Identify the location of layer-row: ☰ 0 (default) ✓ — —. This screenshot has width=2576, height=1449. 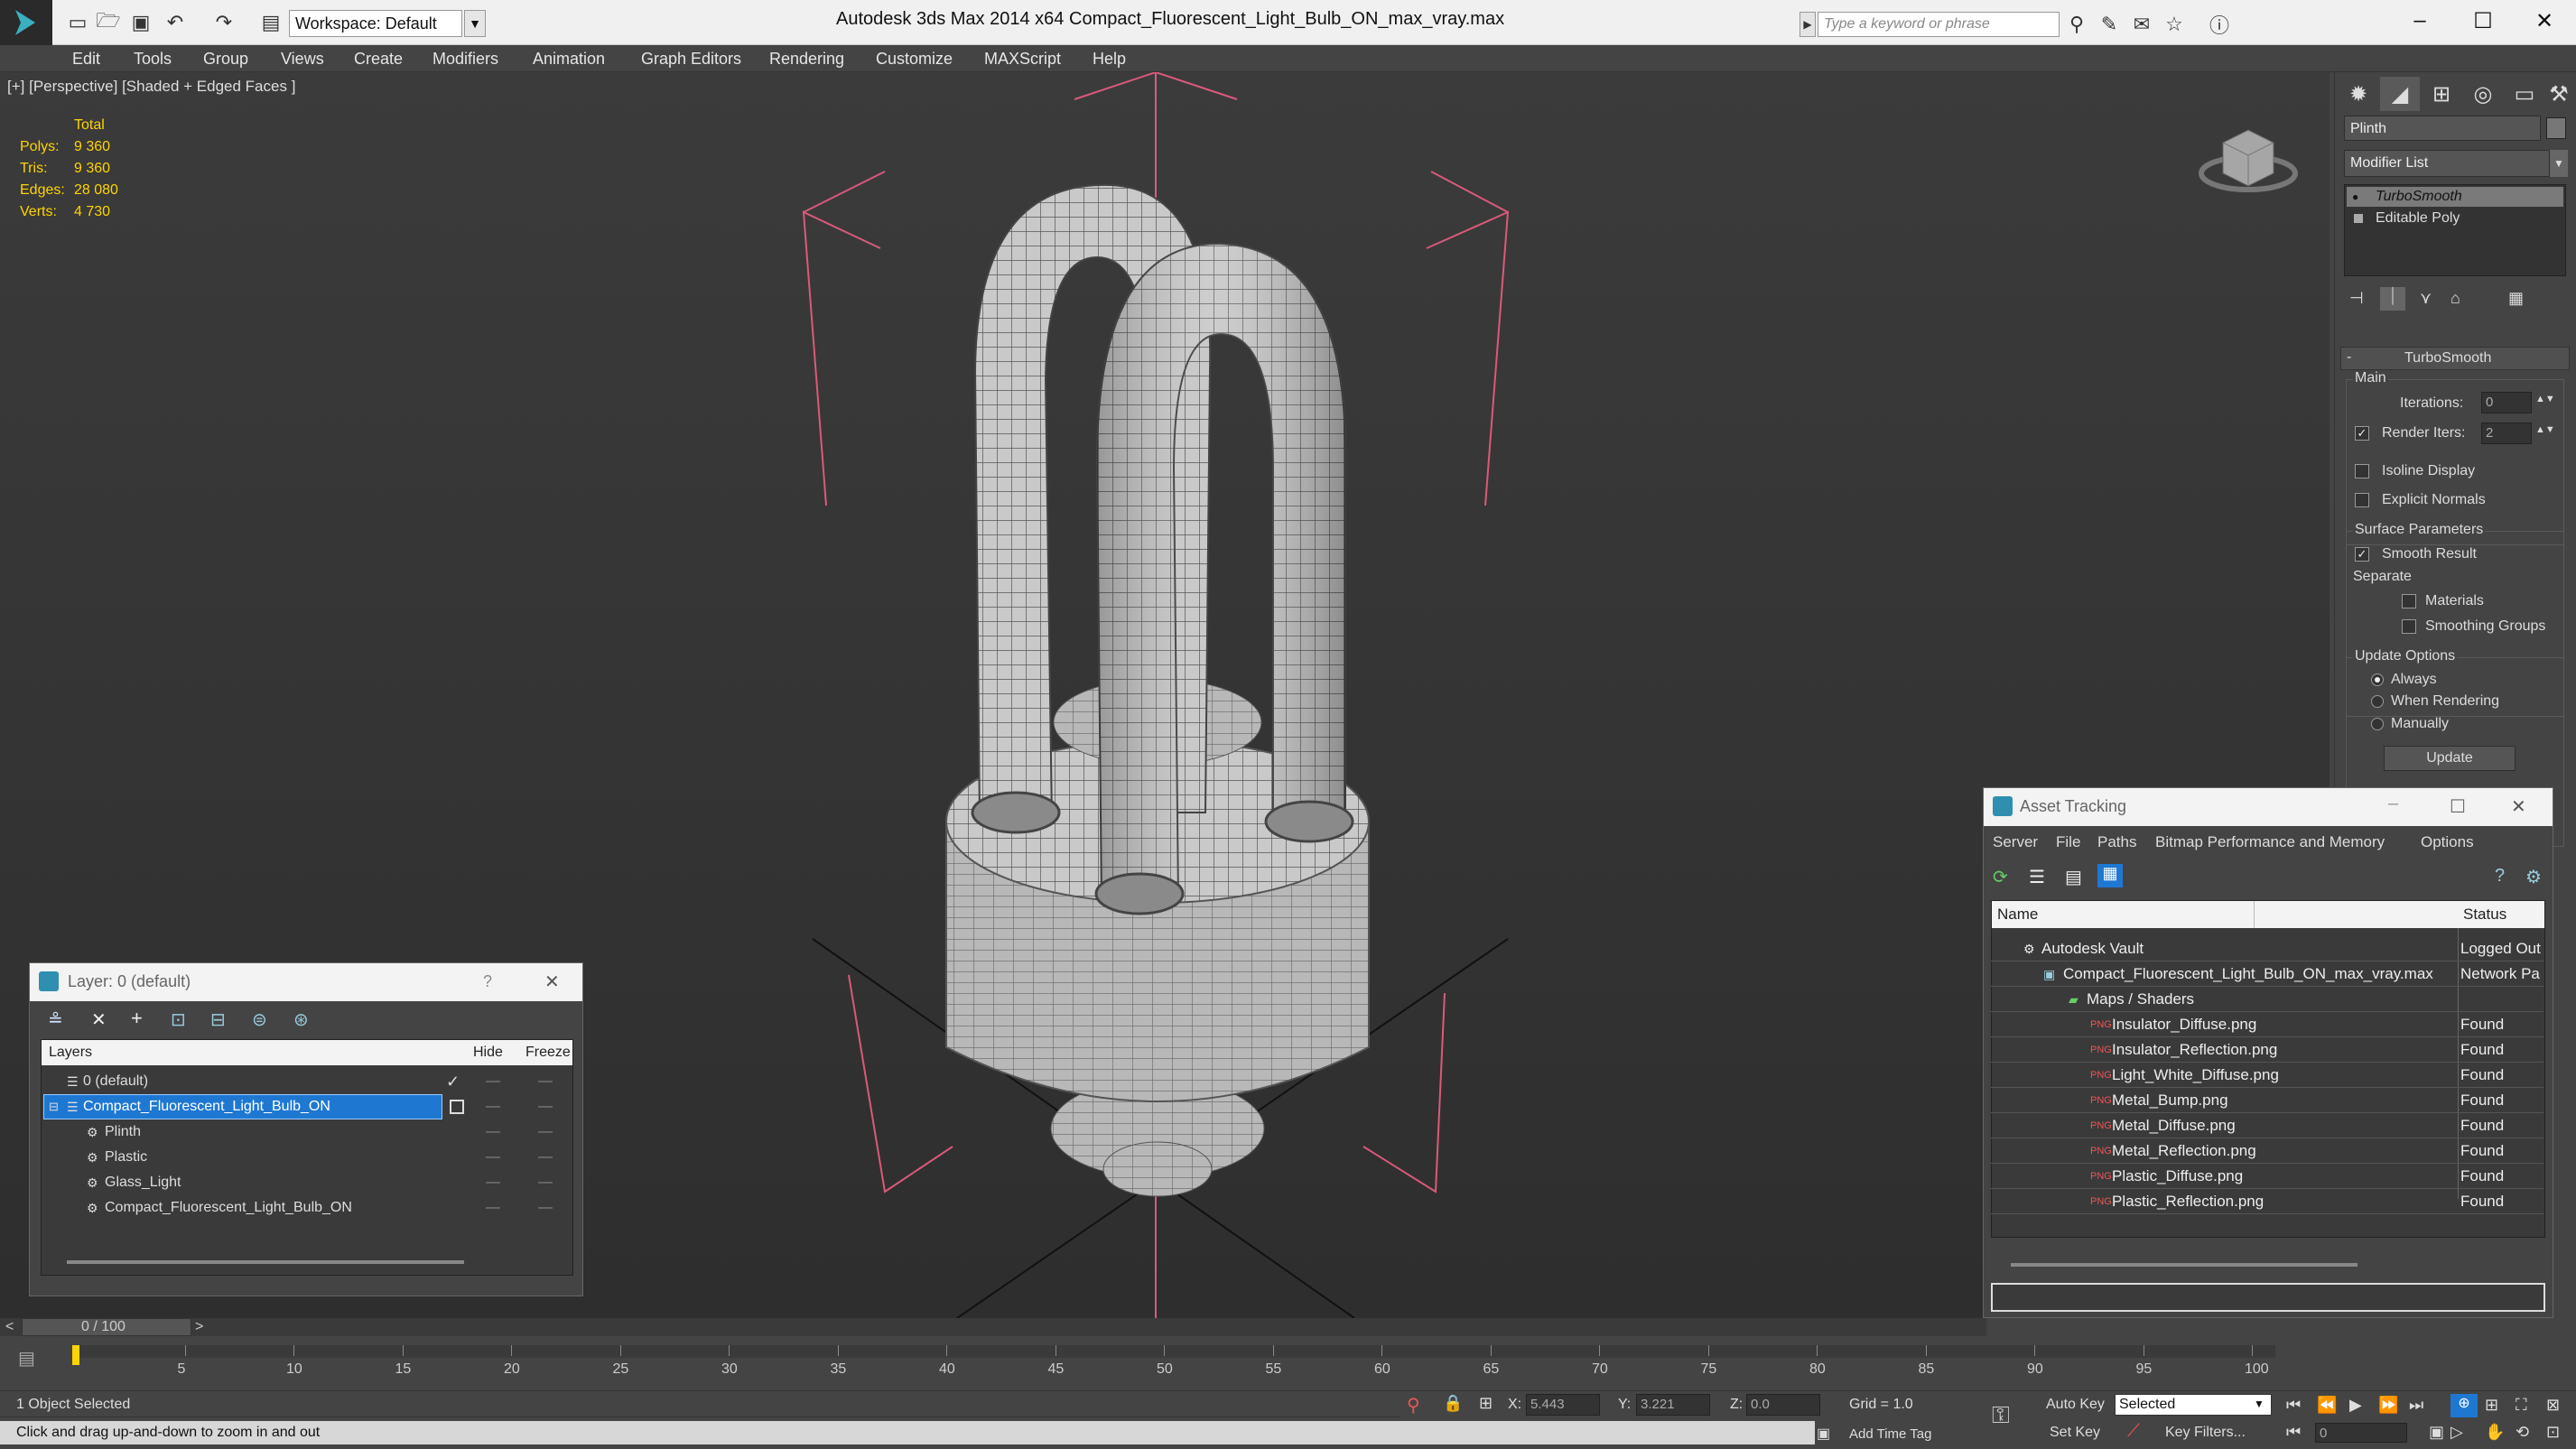
(307, 1081).